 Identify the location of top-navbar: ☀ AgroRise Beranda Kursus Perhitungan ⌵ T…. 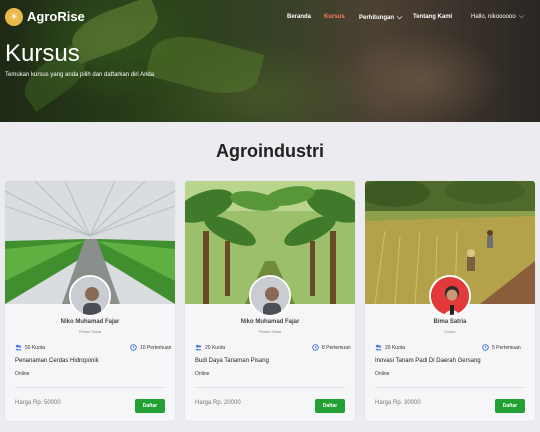
(270, 18).